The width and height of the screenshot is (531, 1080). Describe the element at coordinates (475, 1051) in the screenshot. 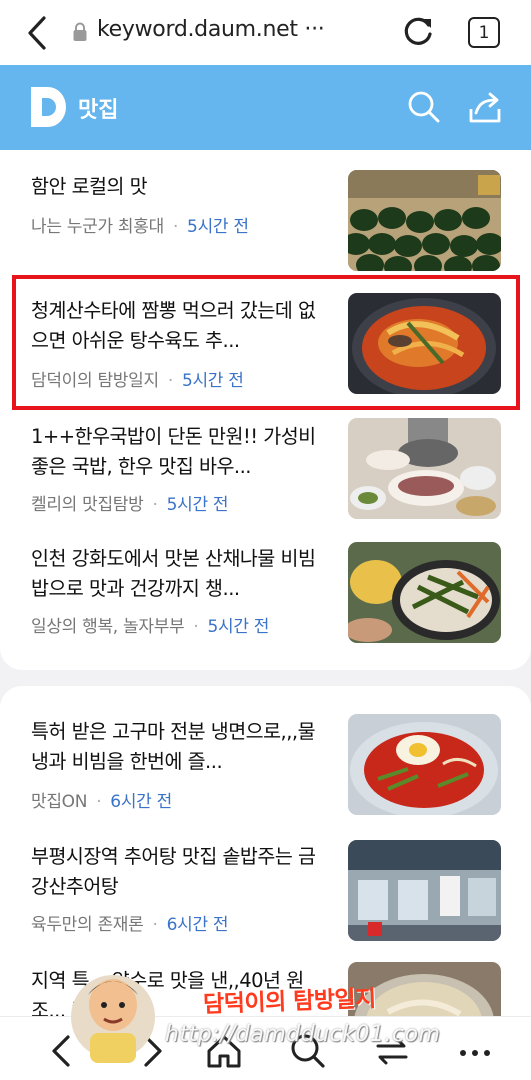

I see `more-icon` at that location.